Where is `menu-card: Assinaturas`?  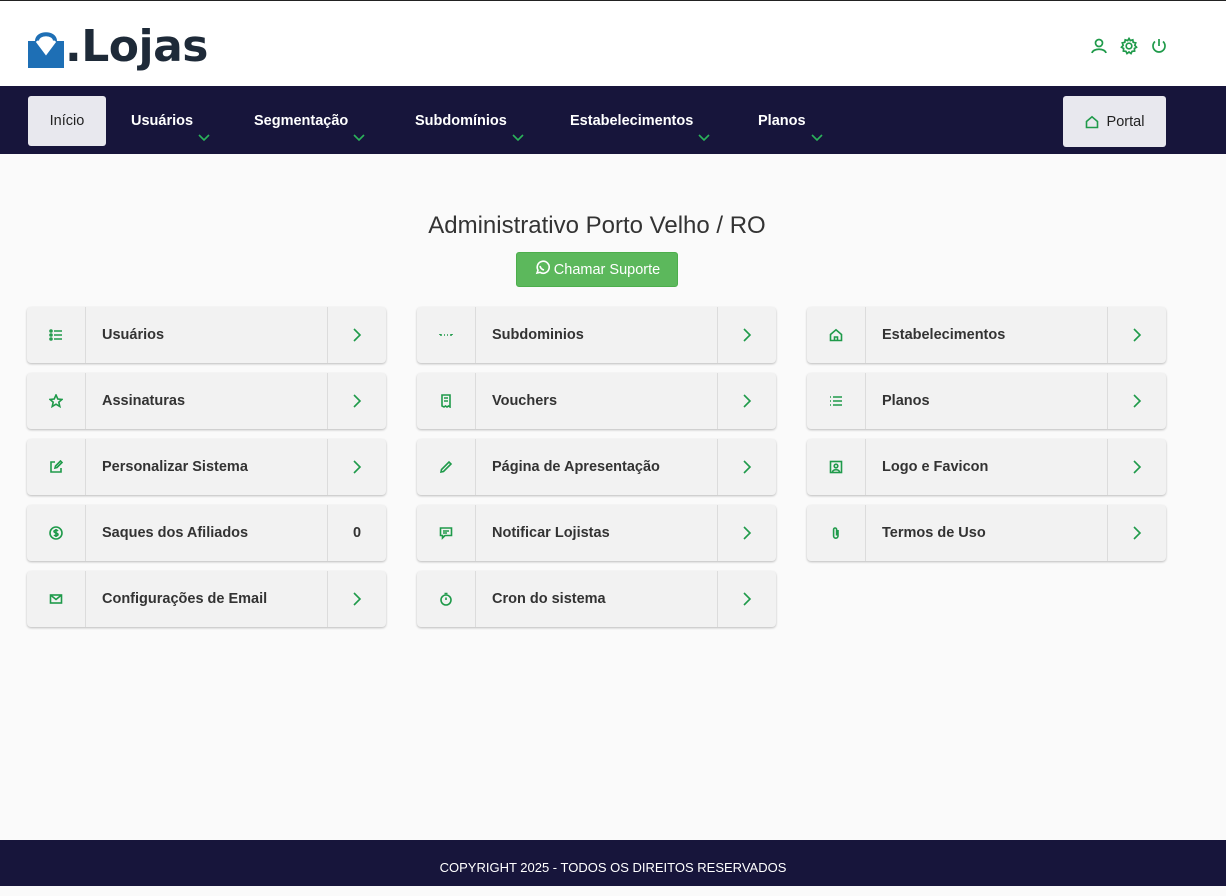 menu-card: Assinaturas is located at coordinates (206, 401).